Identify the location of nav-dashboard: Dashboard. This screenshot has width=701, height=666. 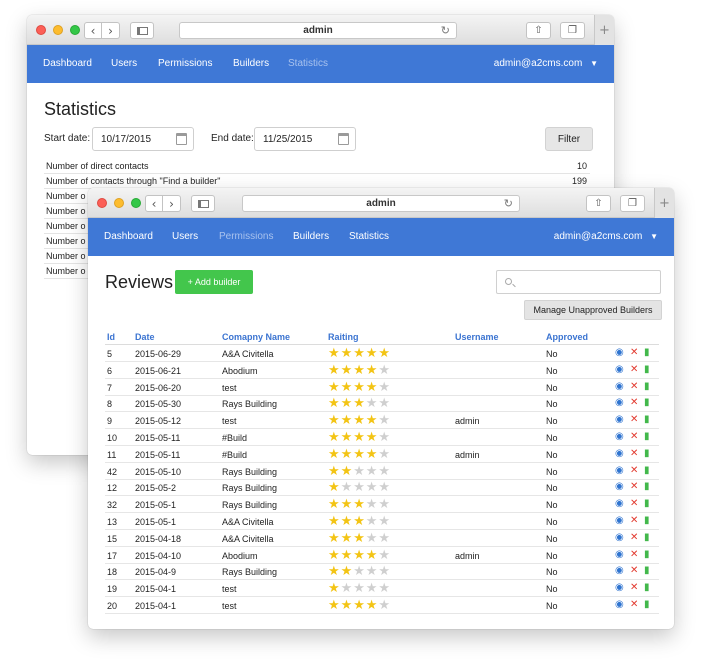
(67, 63).